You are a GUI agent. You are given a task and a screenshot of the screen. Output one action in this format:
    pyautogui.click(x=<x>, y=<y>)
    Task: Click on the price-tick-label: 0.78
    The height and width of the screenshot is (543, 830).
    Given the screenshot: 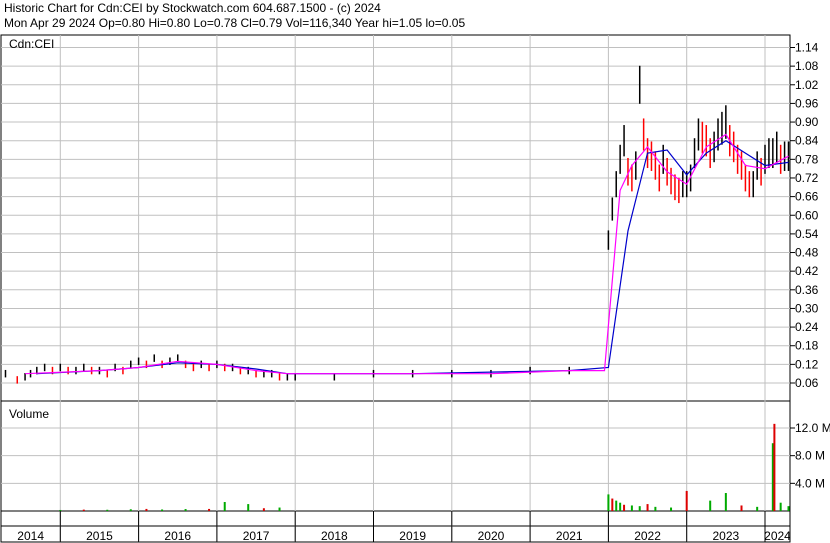 What is the action you would take?
    pyautogui.click(x=807, y=159)
    